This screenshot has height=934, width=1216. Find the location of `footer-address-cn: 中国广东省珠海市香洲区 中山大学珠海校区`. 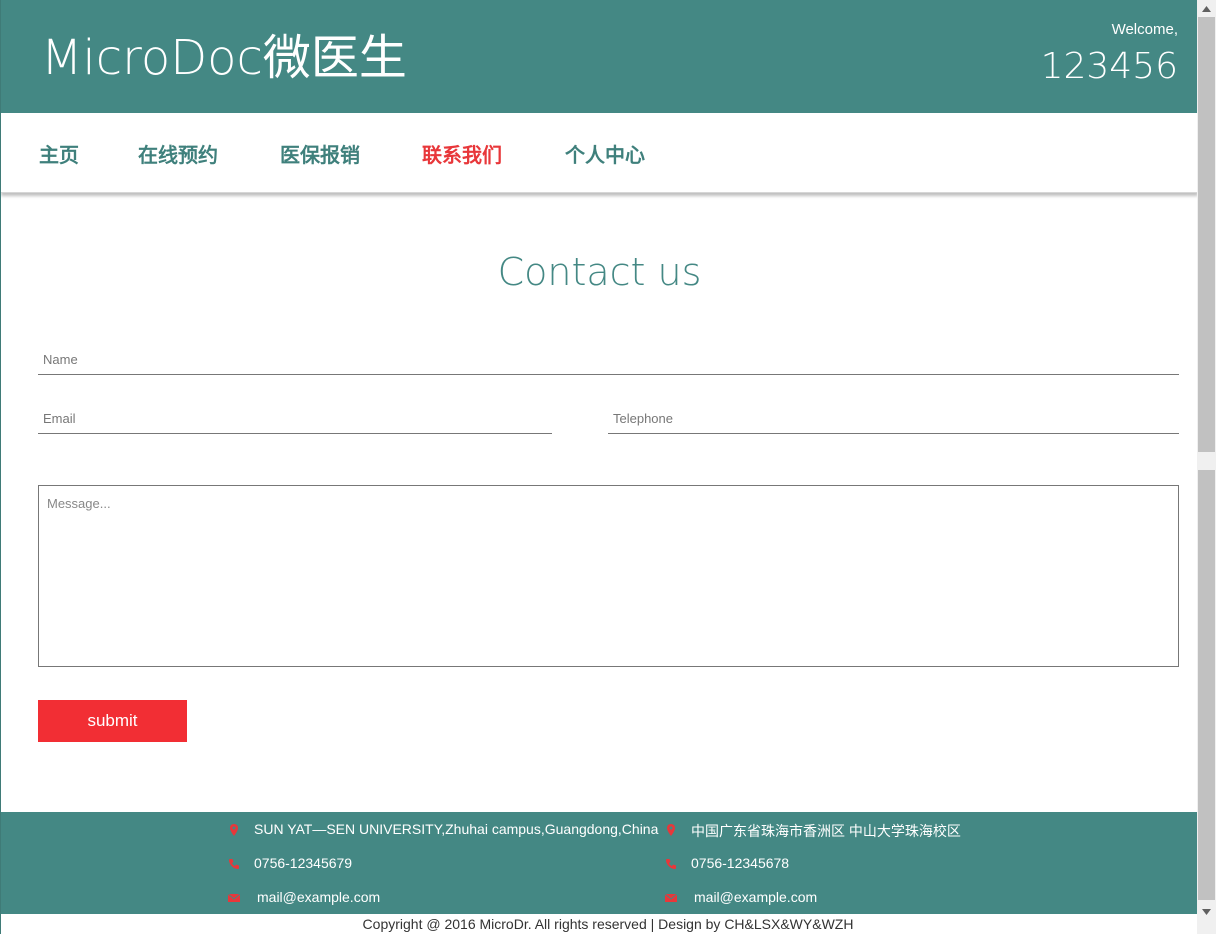

footer-address-cn: 中国广东省珠海市香洲区 中山大学珠海校区 is located at coordinates (826, 831).